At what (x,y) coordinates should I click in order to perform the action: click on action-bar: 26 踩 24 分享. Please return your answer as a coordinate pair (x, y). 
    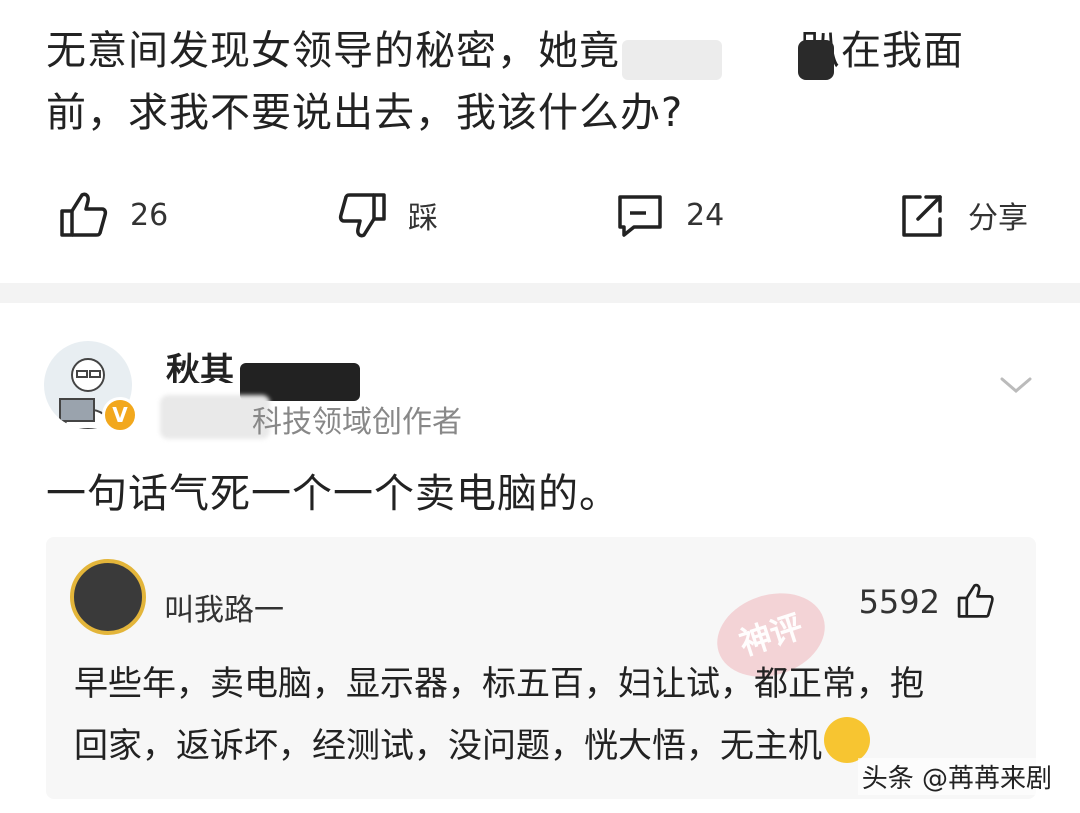
    Looking at the image, I should click on (540, 215).